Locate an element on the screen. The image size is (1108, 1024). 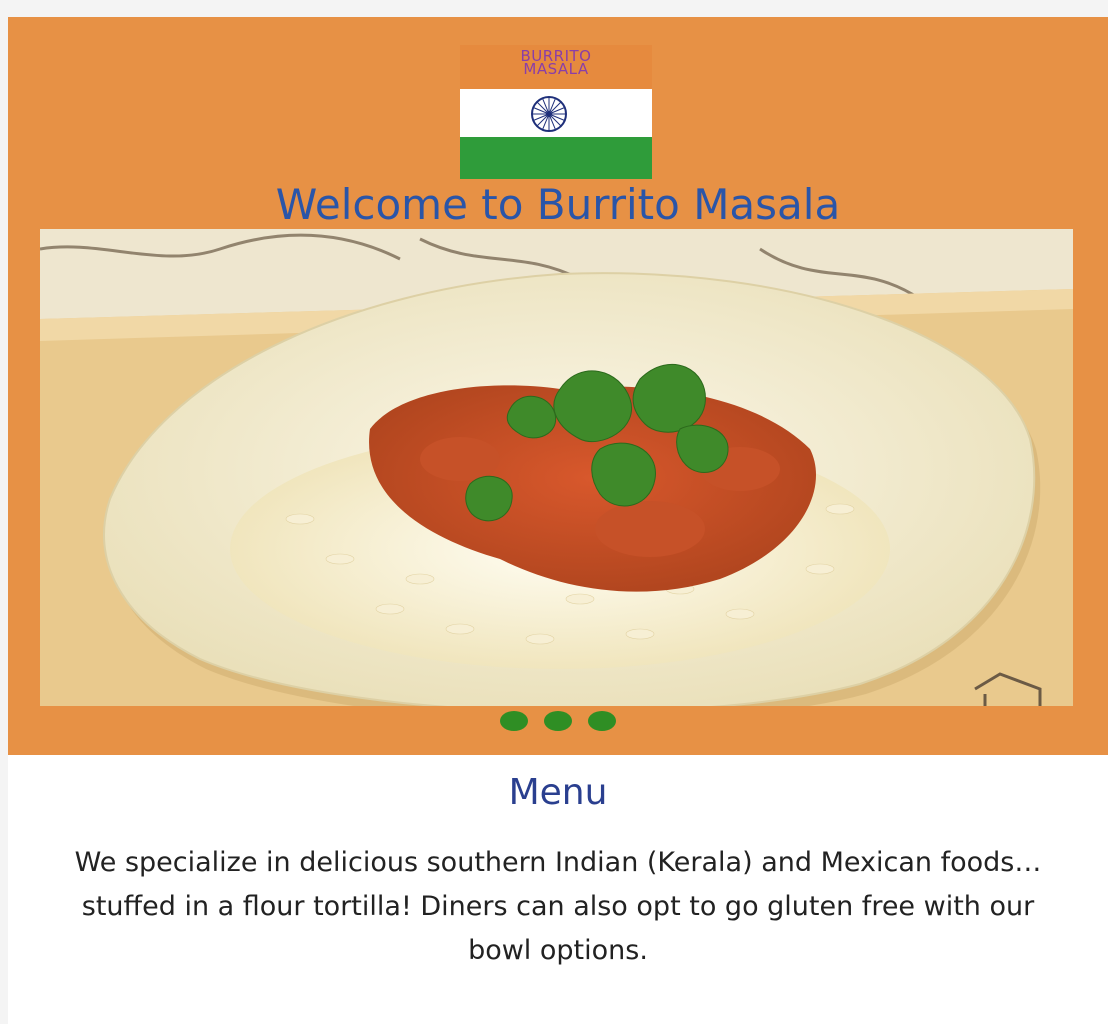
logo-line-2: MASALA is located at coordinates (556, 69).